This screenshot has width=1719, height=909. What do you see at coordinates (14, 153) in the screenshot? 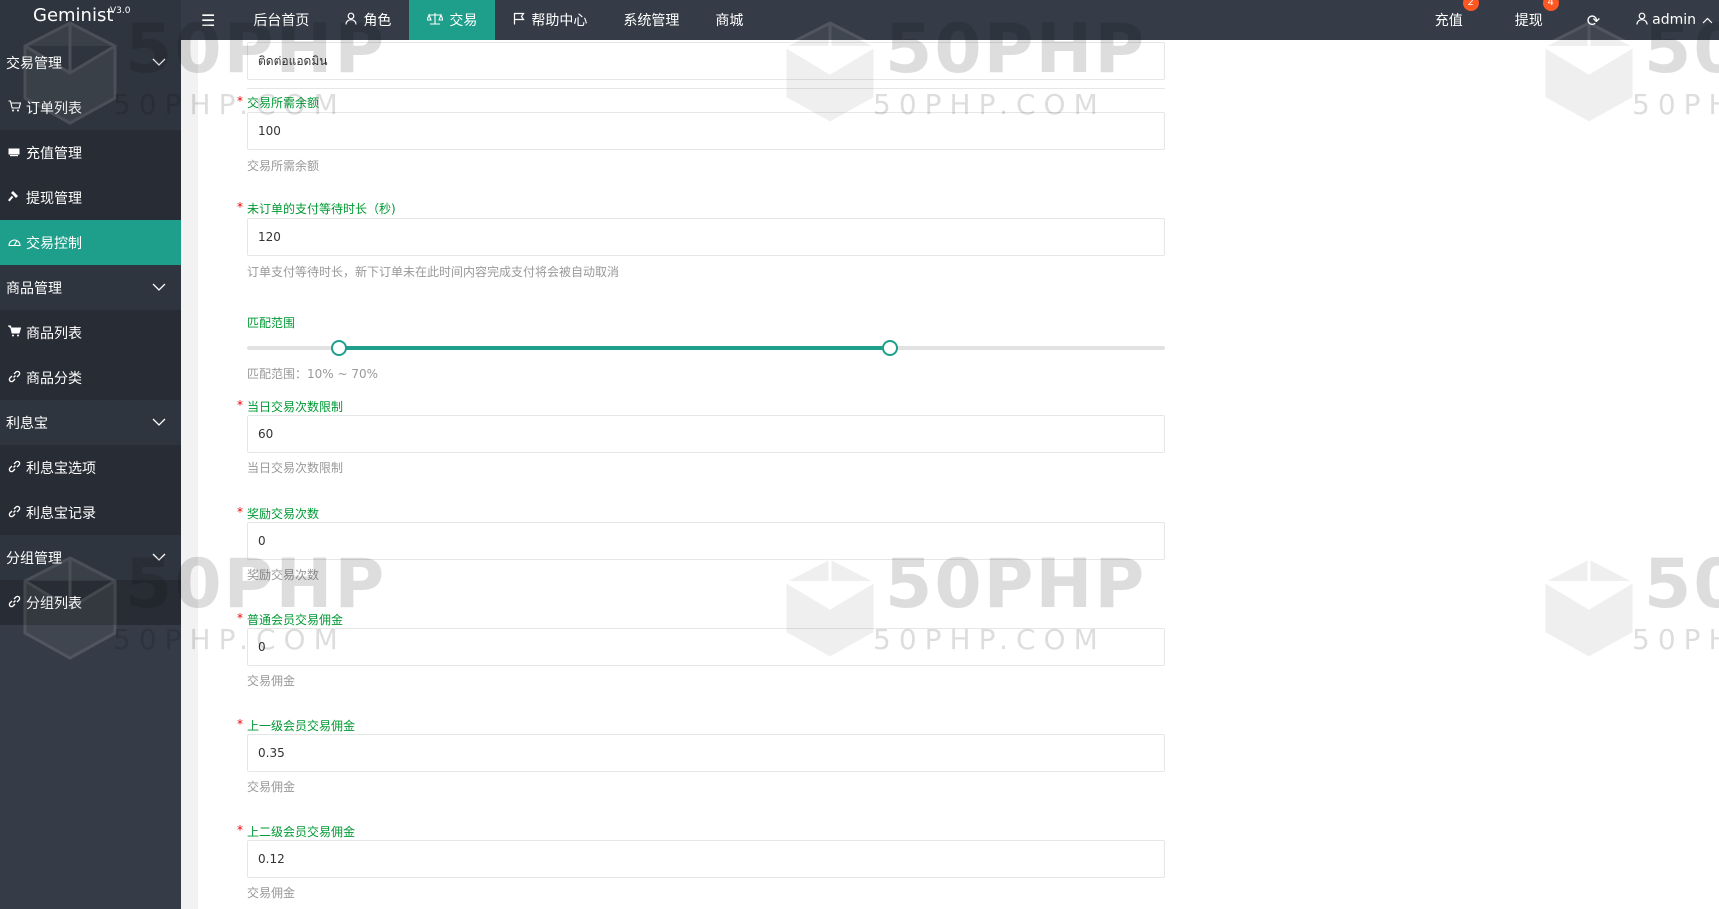
I see `money-icon` at bounding box center [14, 153].